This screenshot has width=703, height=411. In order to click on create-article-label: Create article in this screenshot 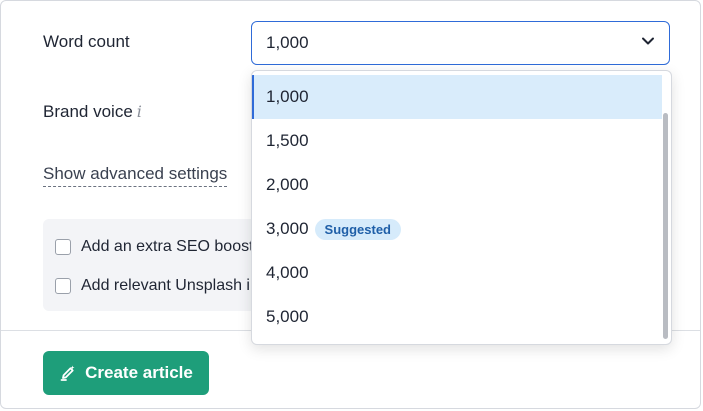, I will do `click(139, 372)`.